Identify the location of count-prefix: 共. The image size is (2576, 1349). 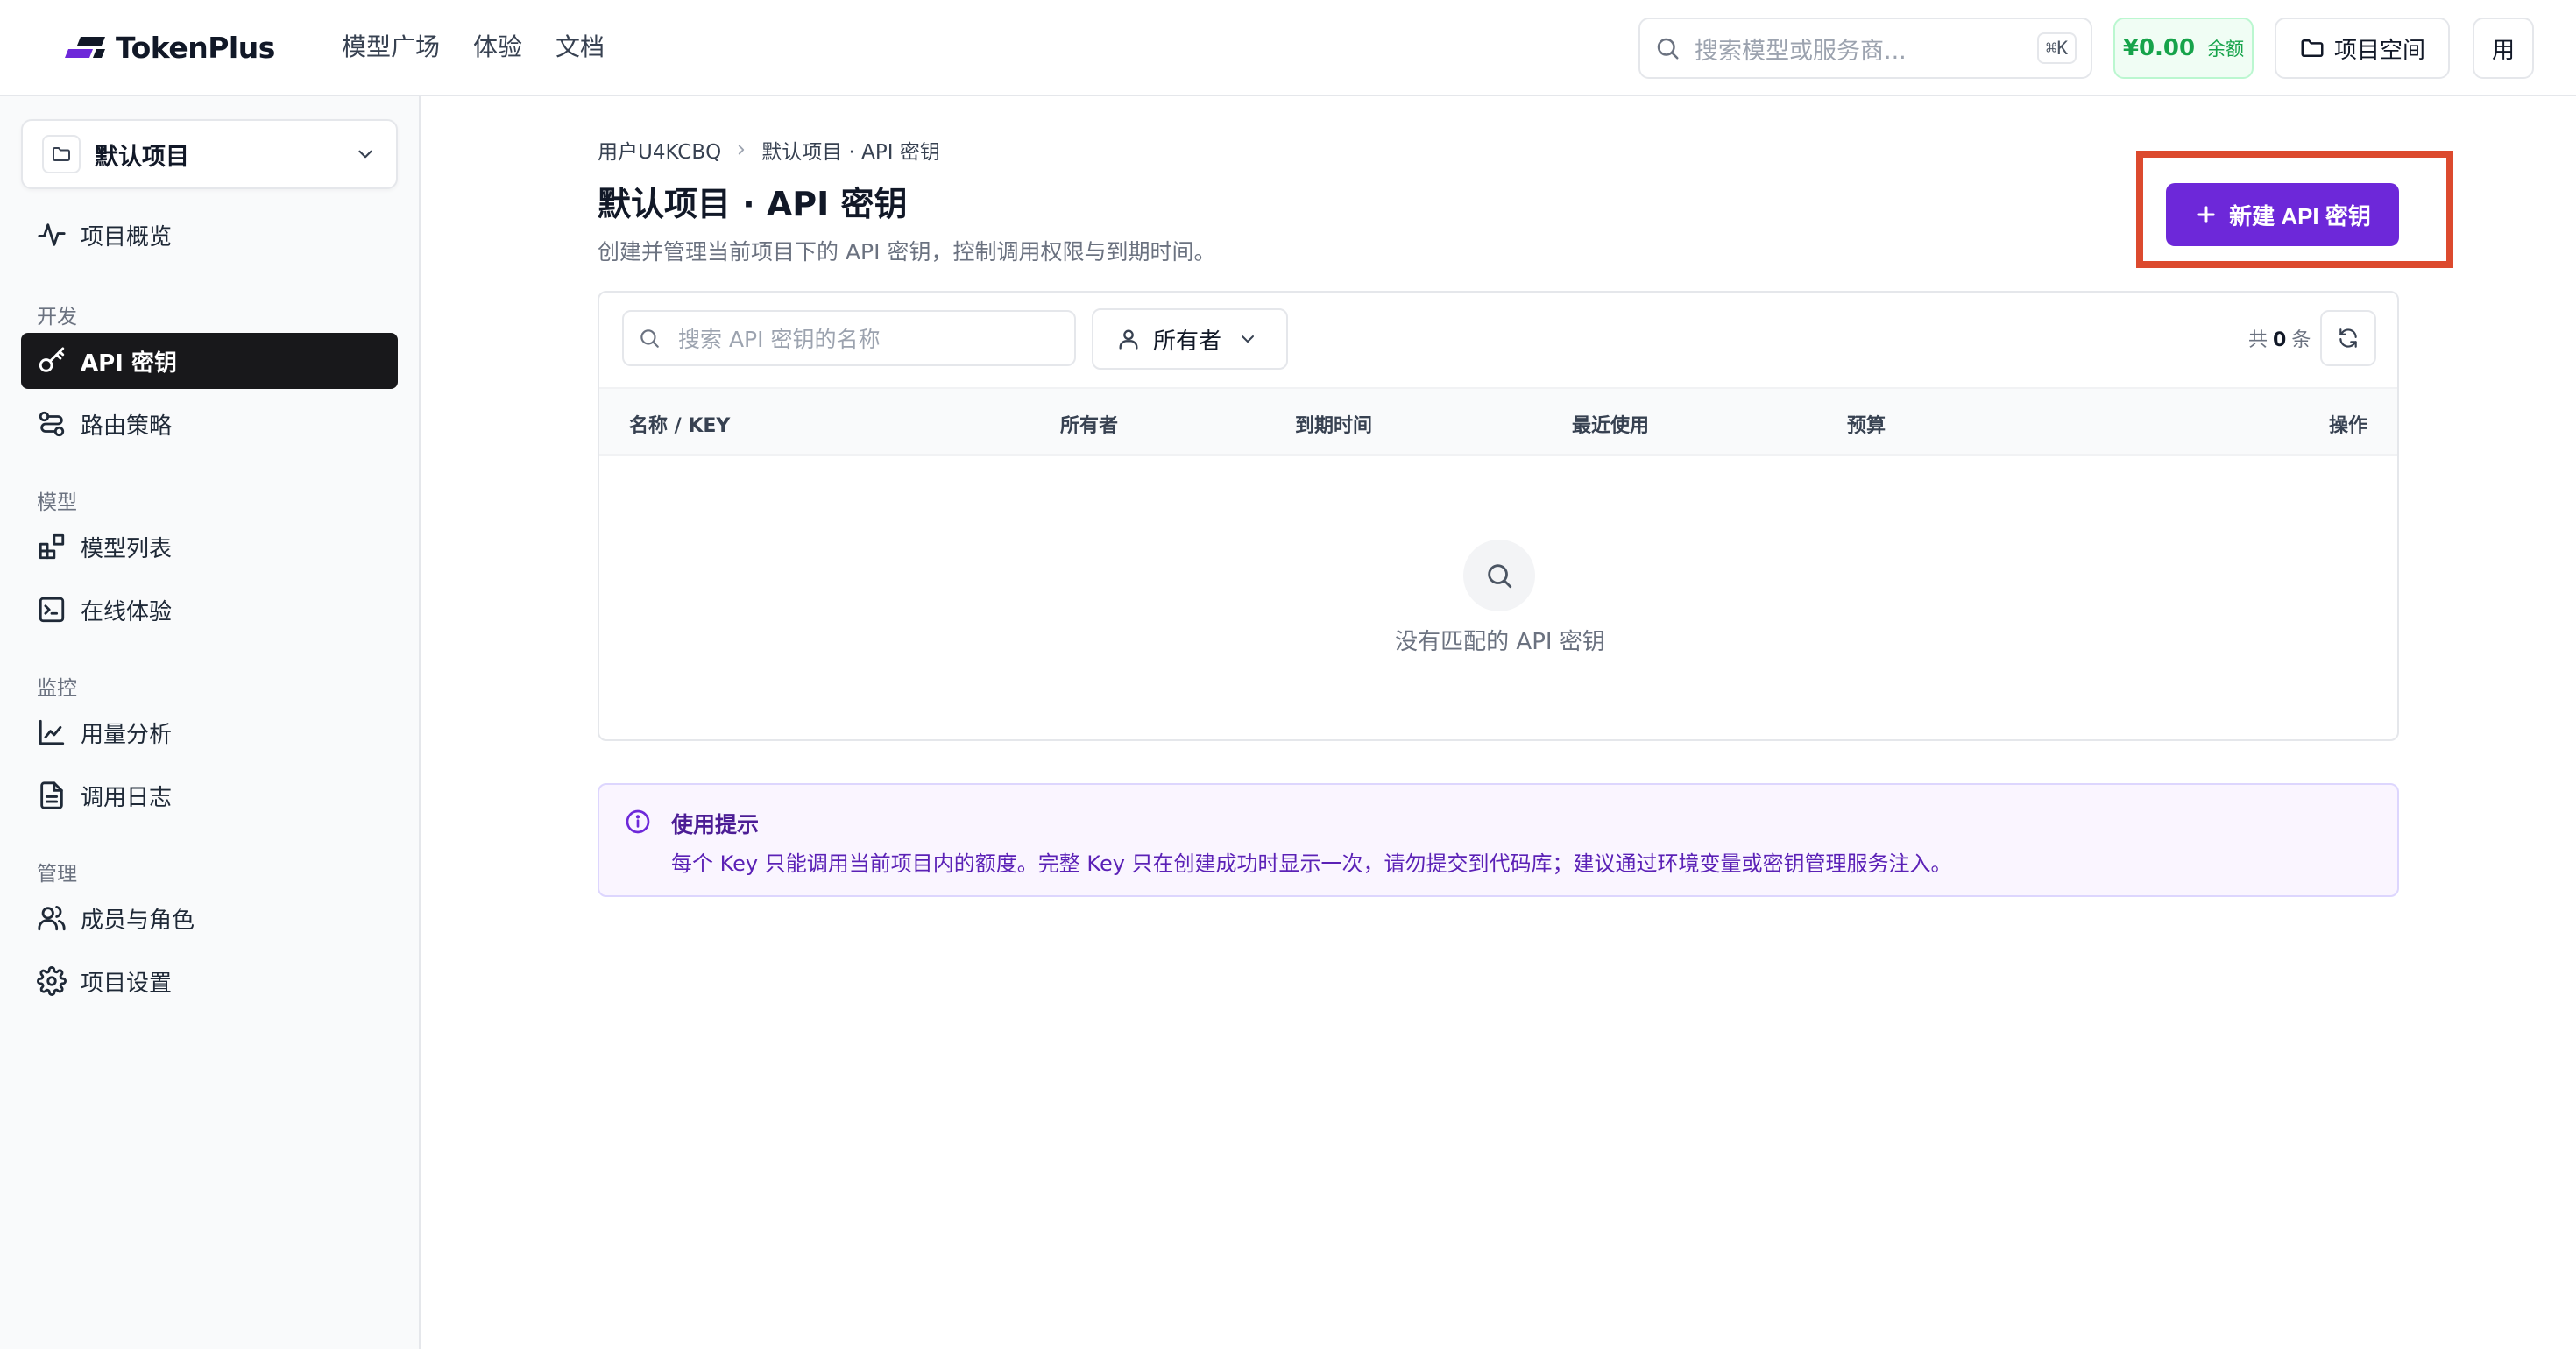
(2258, 340).